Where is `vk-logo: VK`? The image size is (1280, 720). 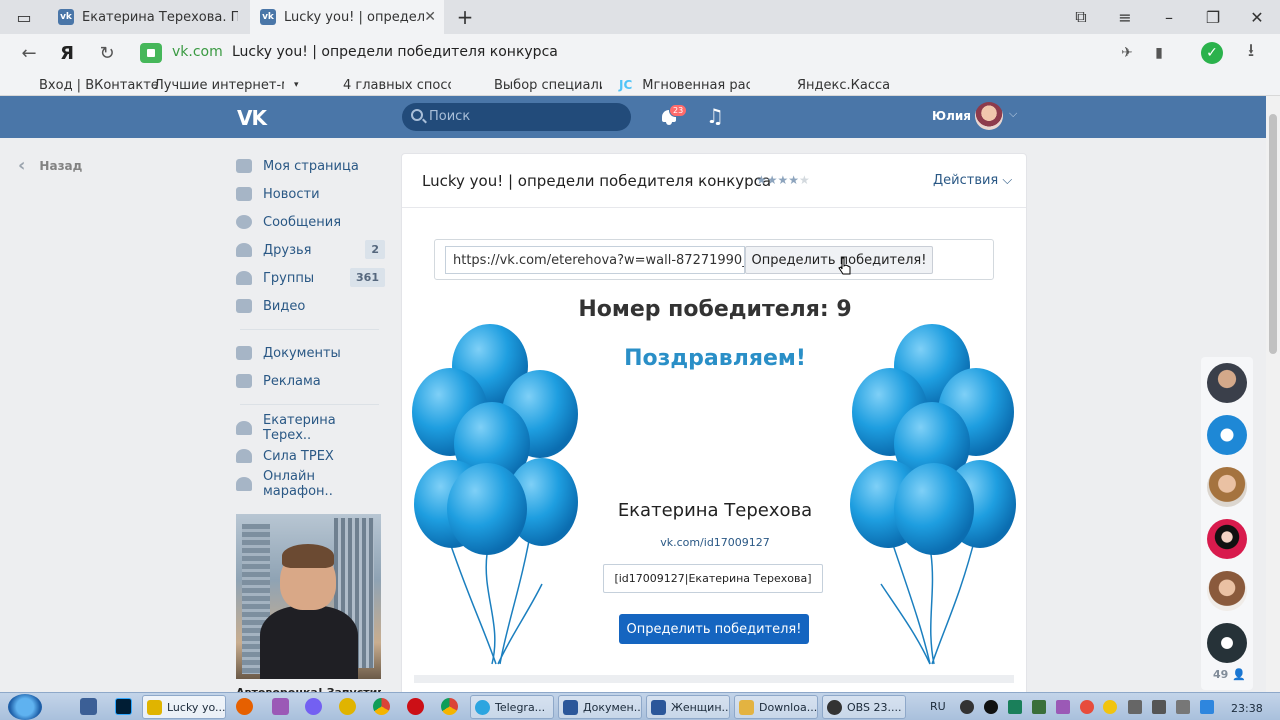 vk-logo: VK is located at coordinates (252, 118).